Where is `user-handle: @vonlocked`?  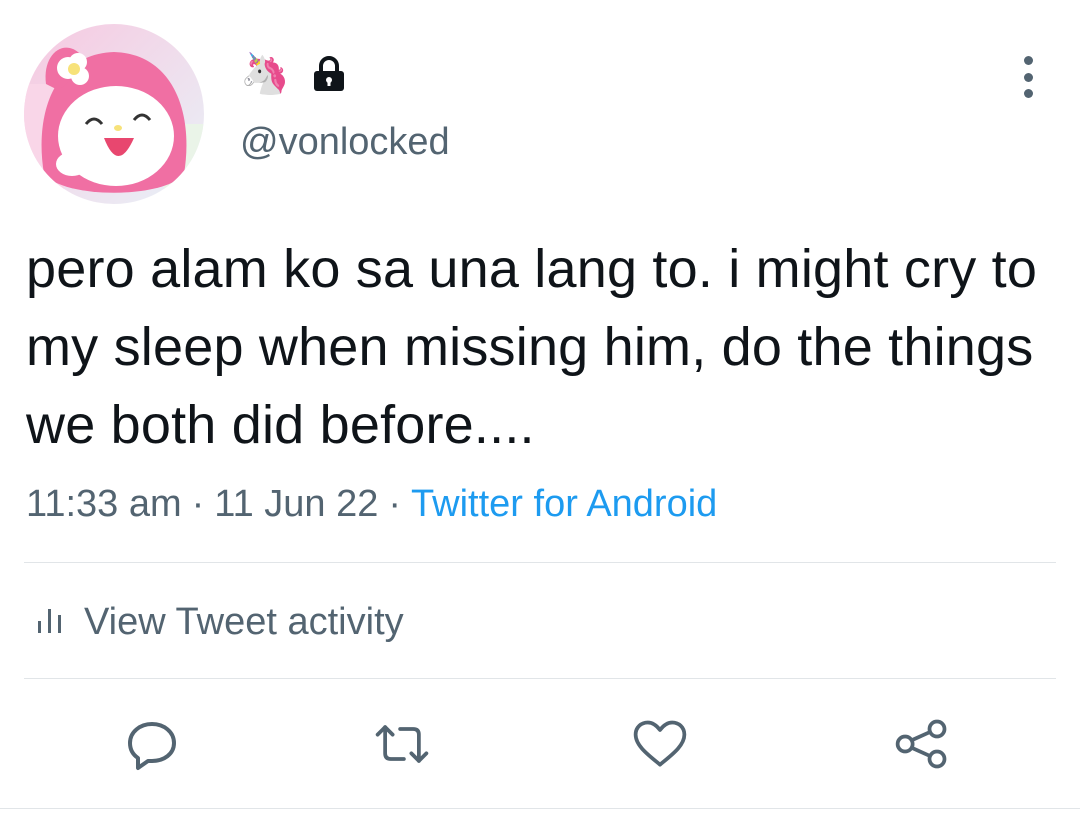 user-handle: @vonlocked is located at coordinates (345, 142).